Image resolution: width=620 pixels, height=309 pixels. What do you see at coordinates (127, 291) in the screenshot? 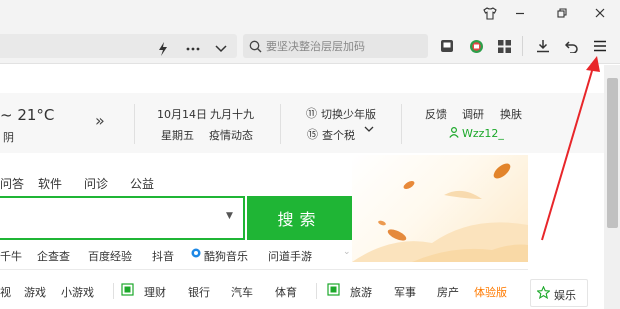
I see `finance-icon` at bounding box center [127, 291].